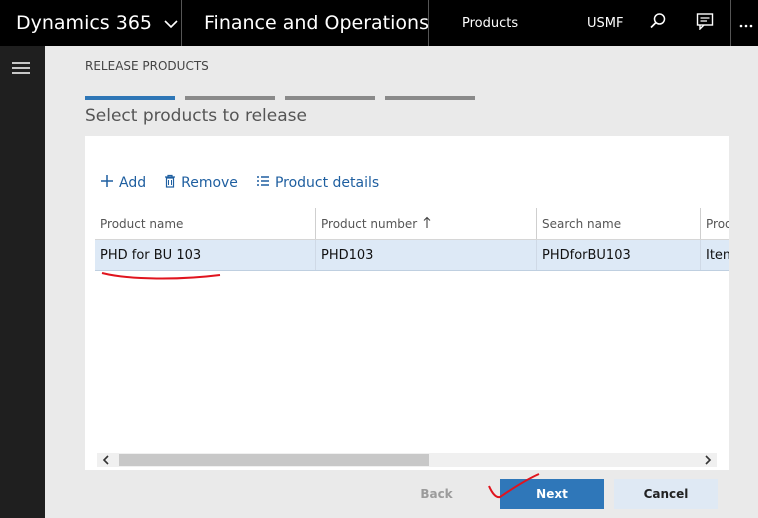  Describe the element at coordinates (248, 183) in the screenshot. I see `grid-toolbar: Add Remove Product details` at that location.